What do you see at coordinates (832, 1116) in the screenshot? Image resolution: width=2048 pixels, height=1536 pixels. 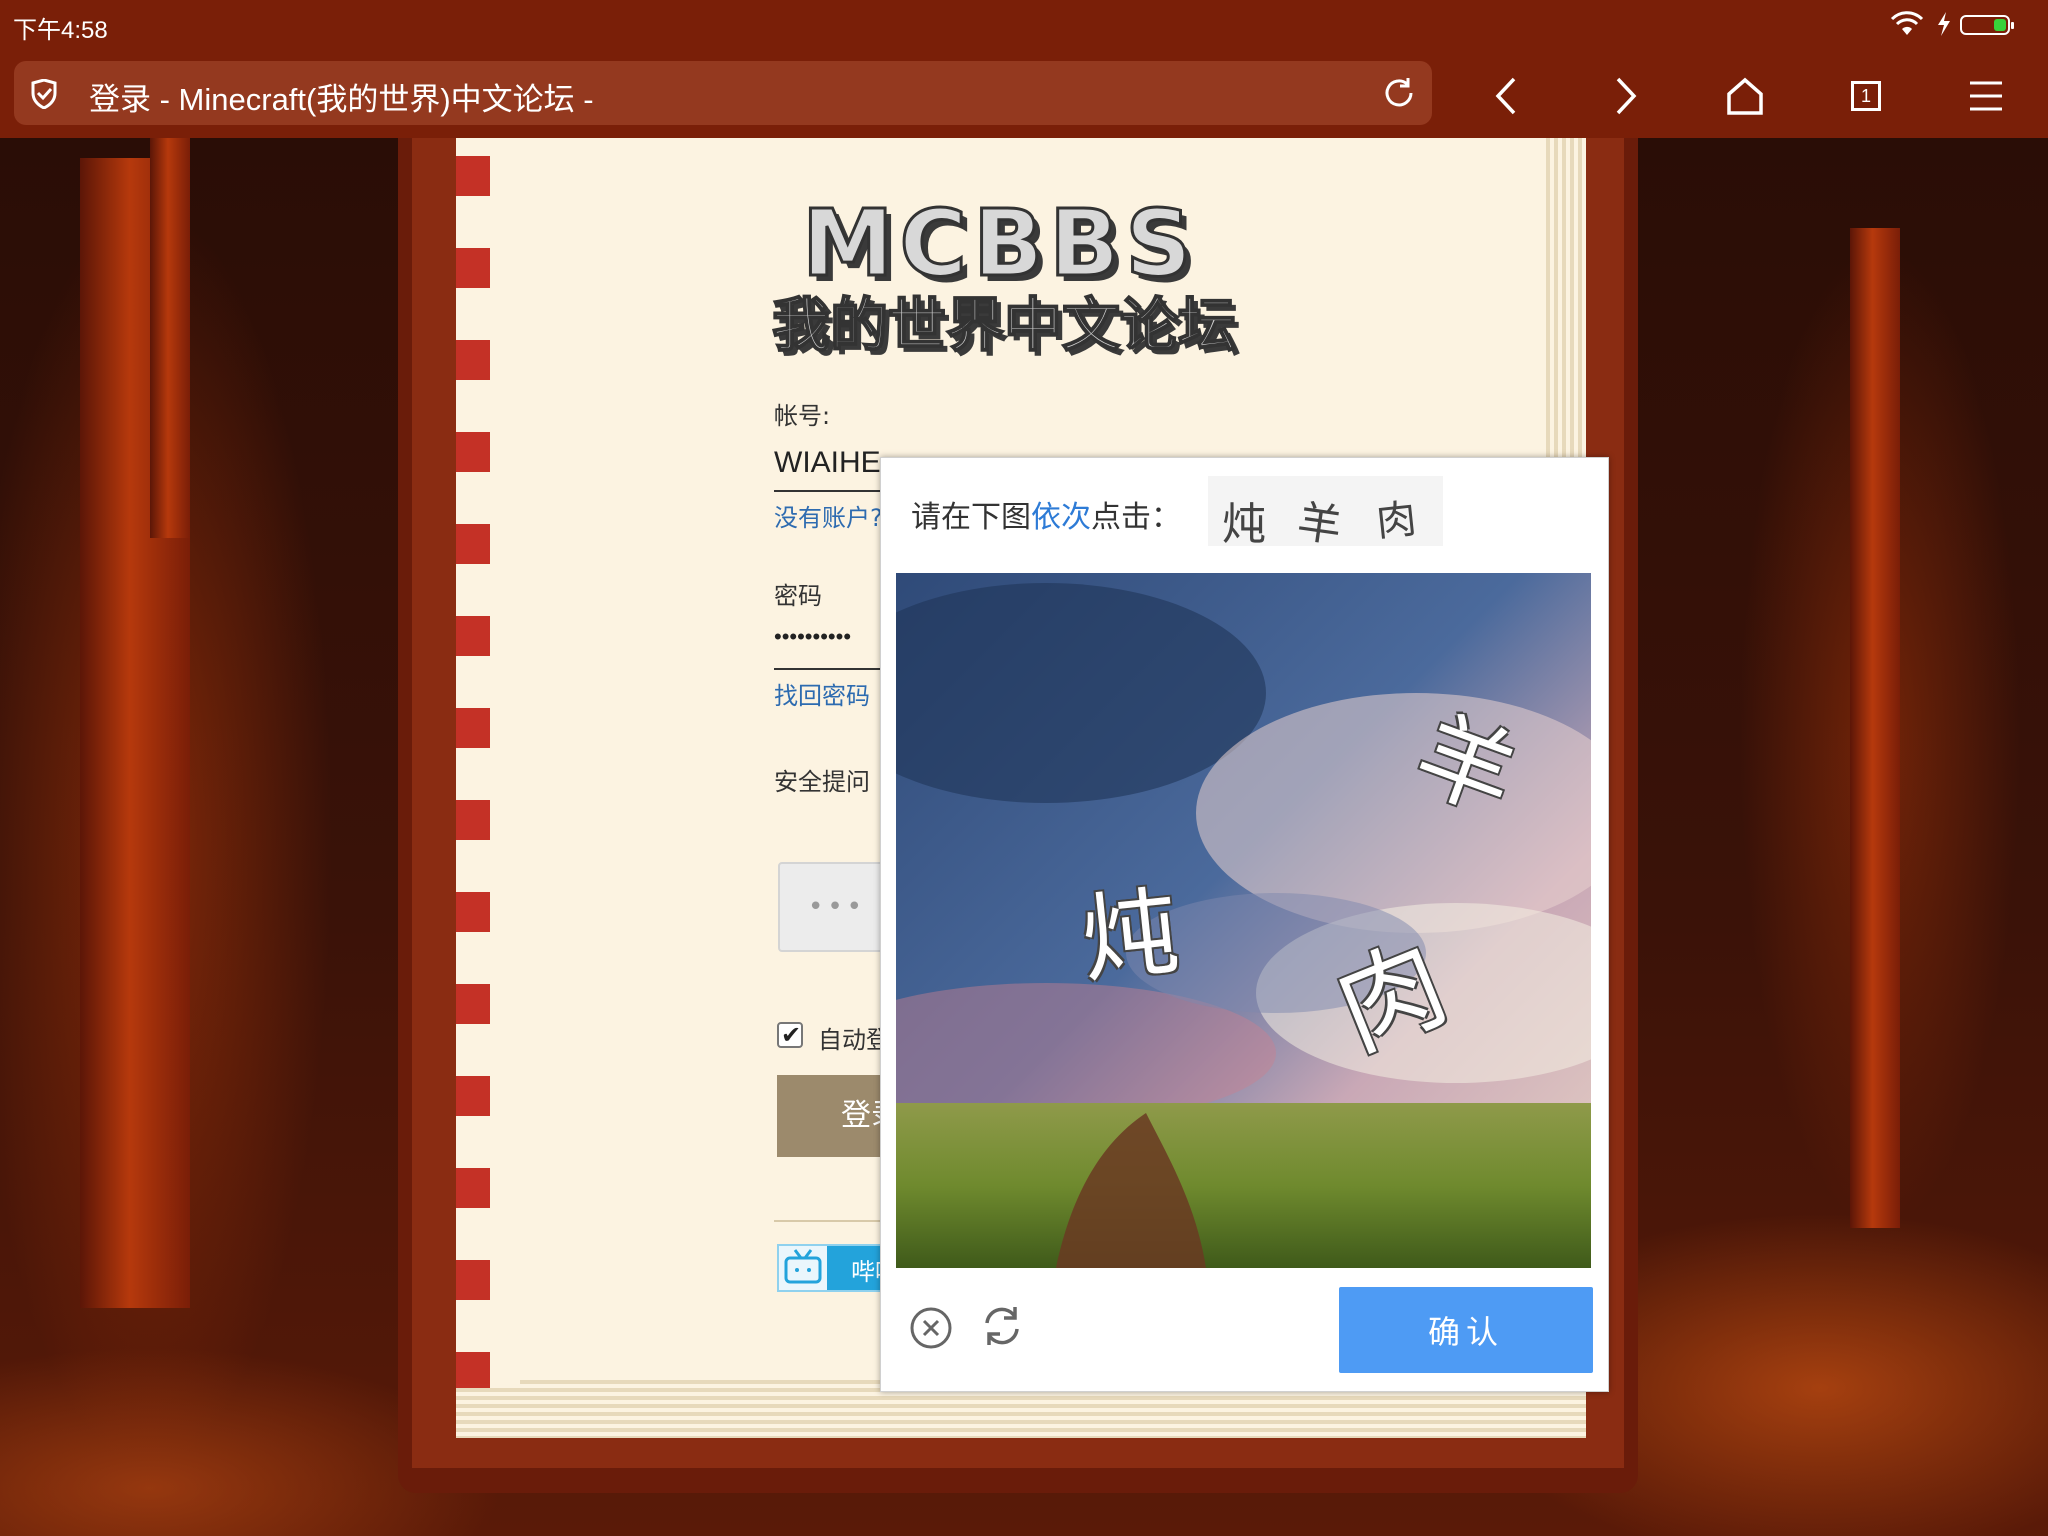 I see `login-button: 登录` at bounding box center [832, 1116].